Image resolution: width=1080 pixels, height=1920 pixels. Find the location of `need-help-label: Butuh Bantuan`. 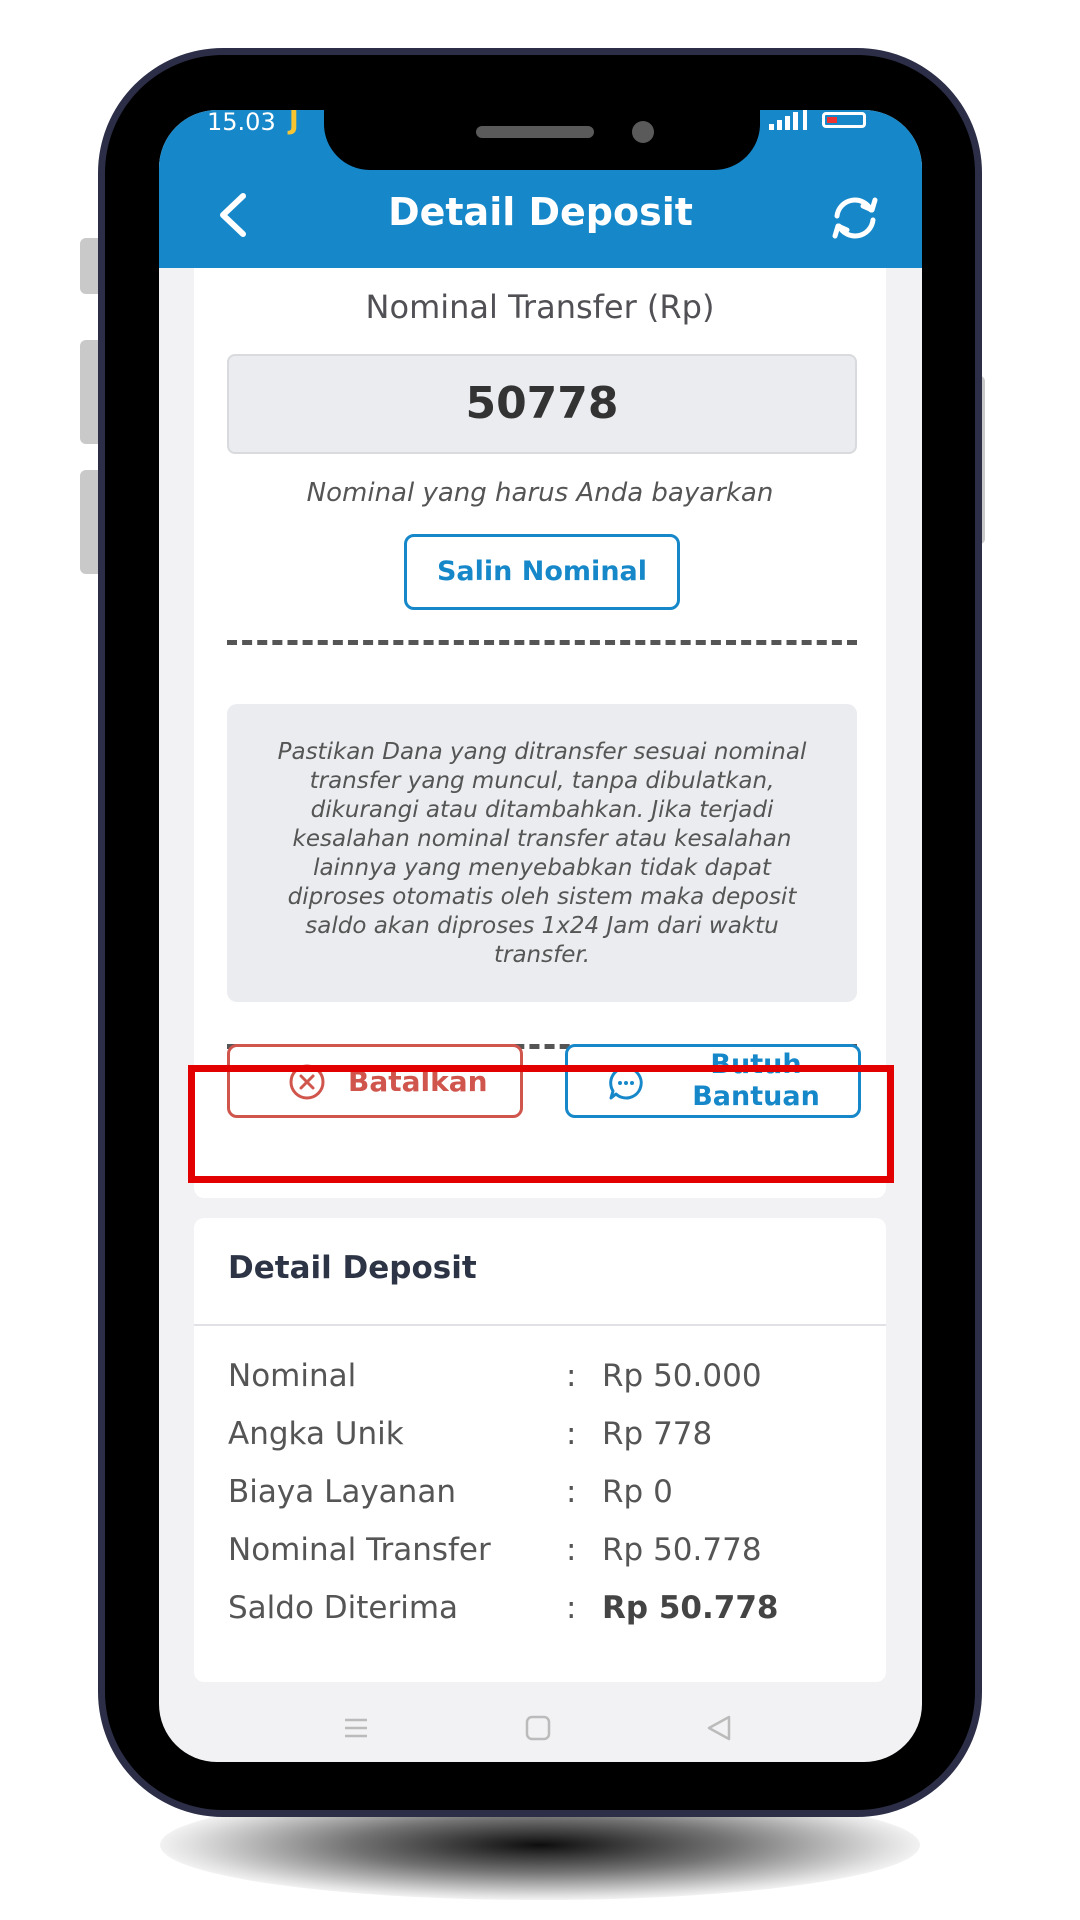

need-help-label: Butuh Bantuan is located at coordinates (756, 1081).